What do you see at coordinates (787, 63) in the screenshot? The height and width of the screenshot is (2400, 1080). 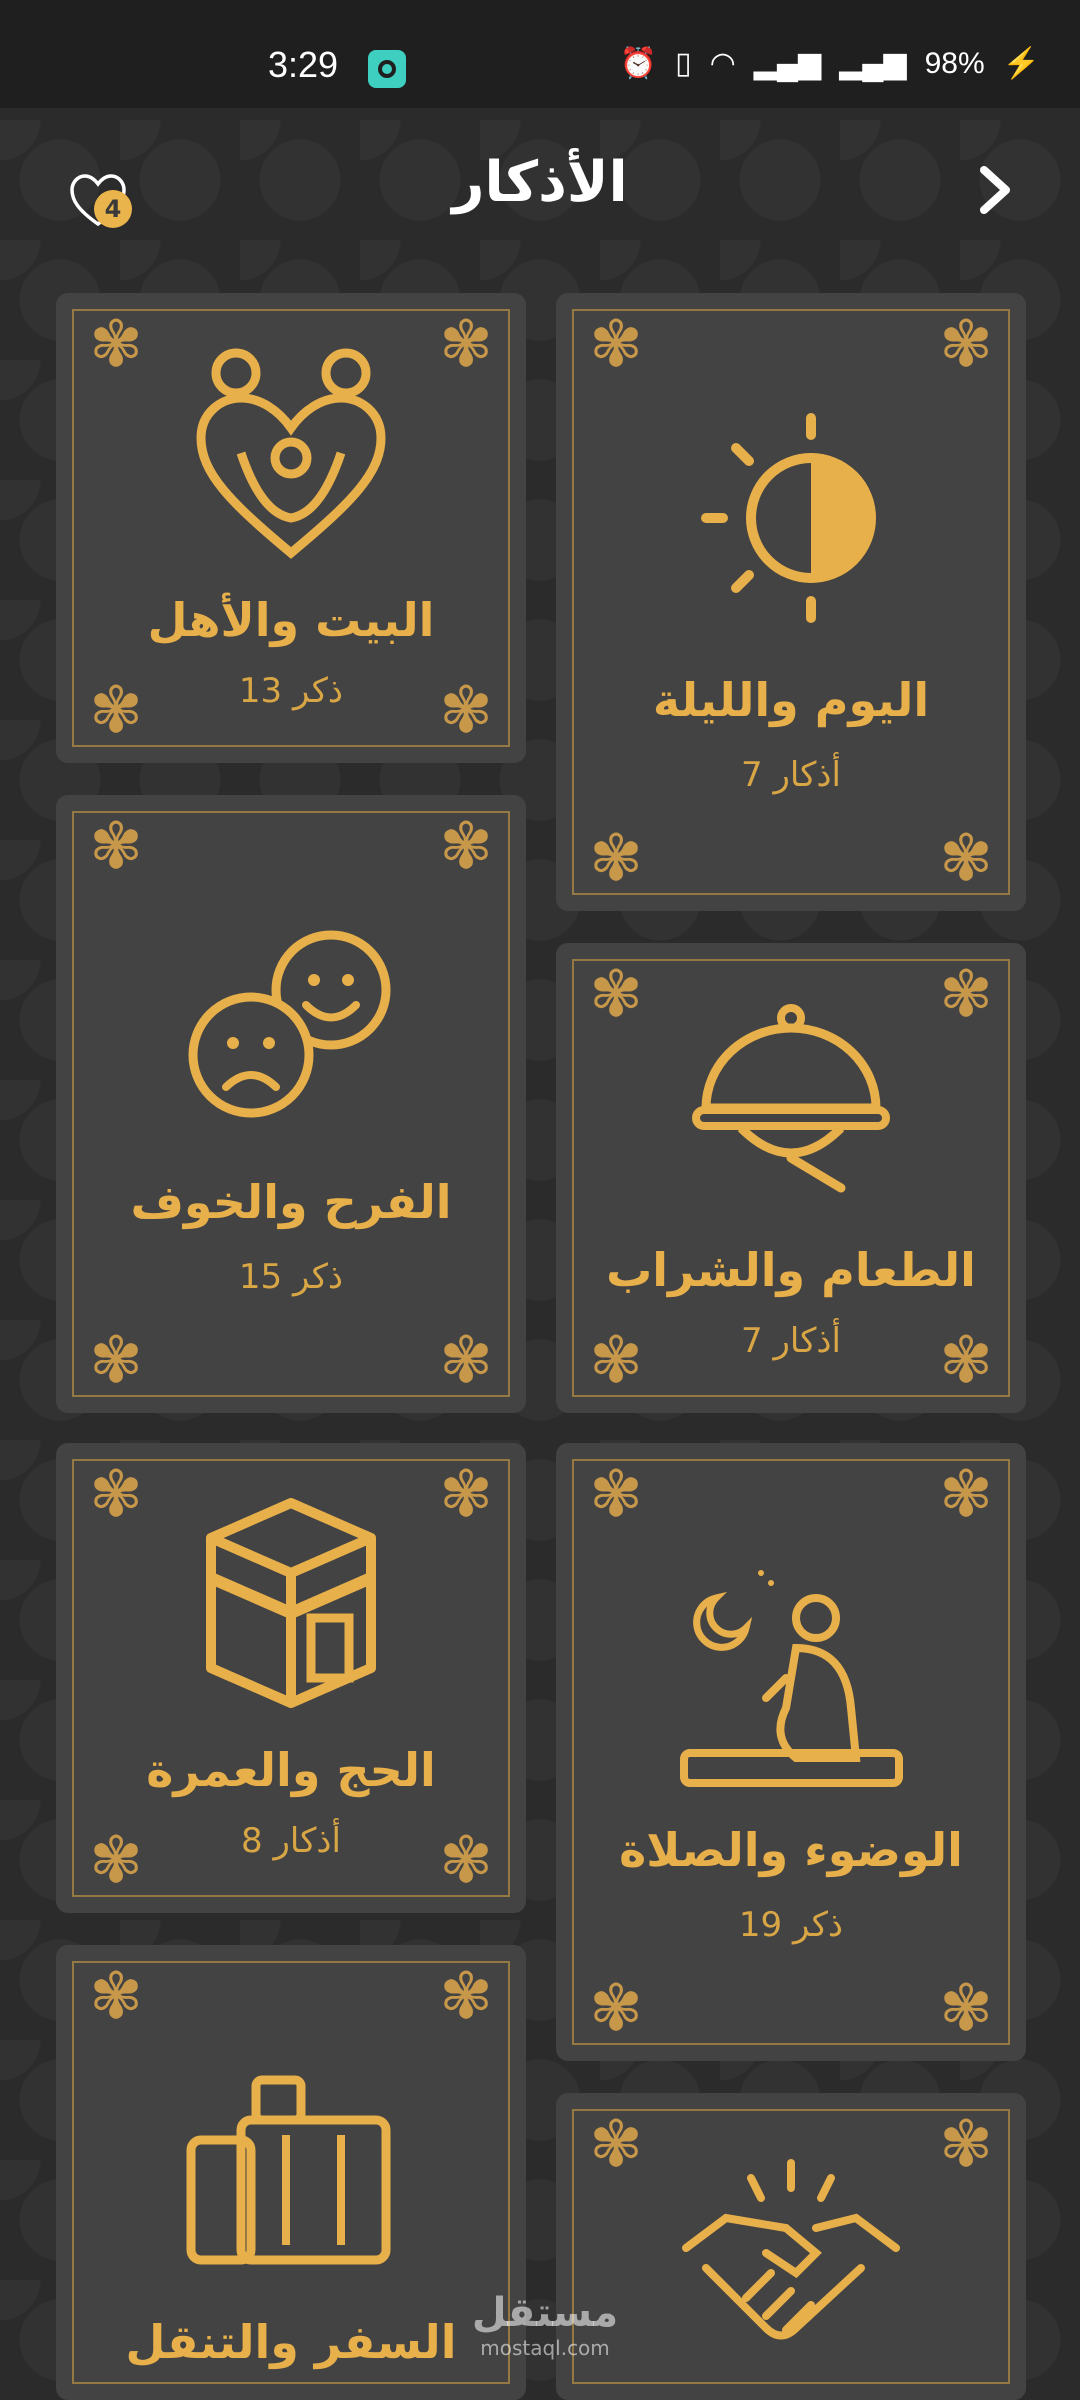 I see `signal-icon: ▂▄▆` at bounding box center [787, 63].